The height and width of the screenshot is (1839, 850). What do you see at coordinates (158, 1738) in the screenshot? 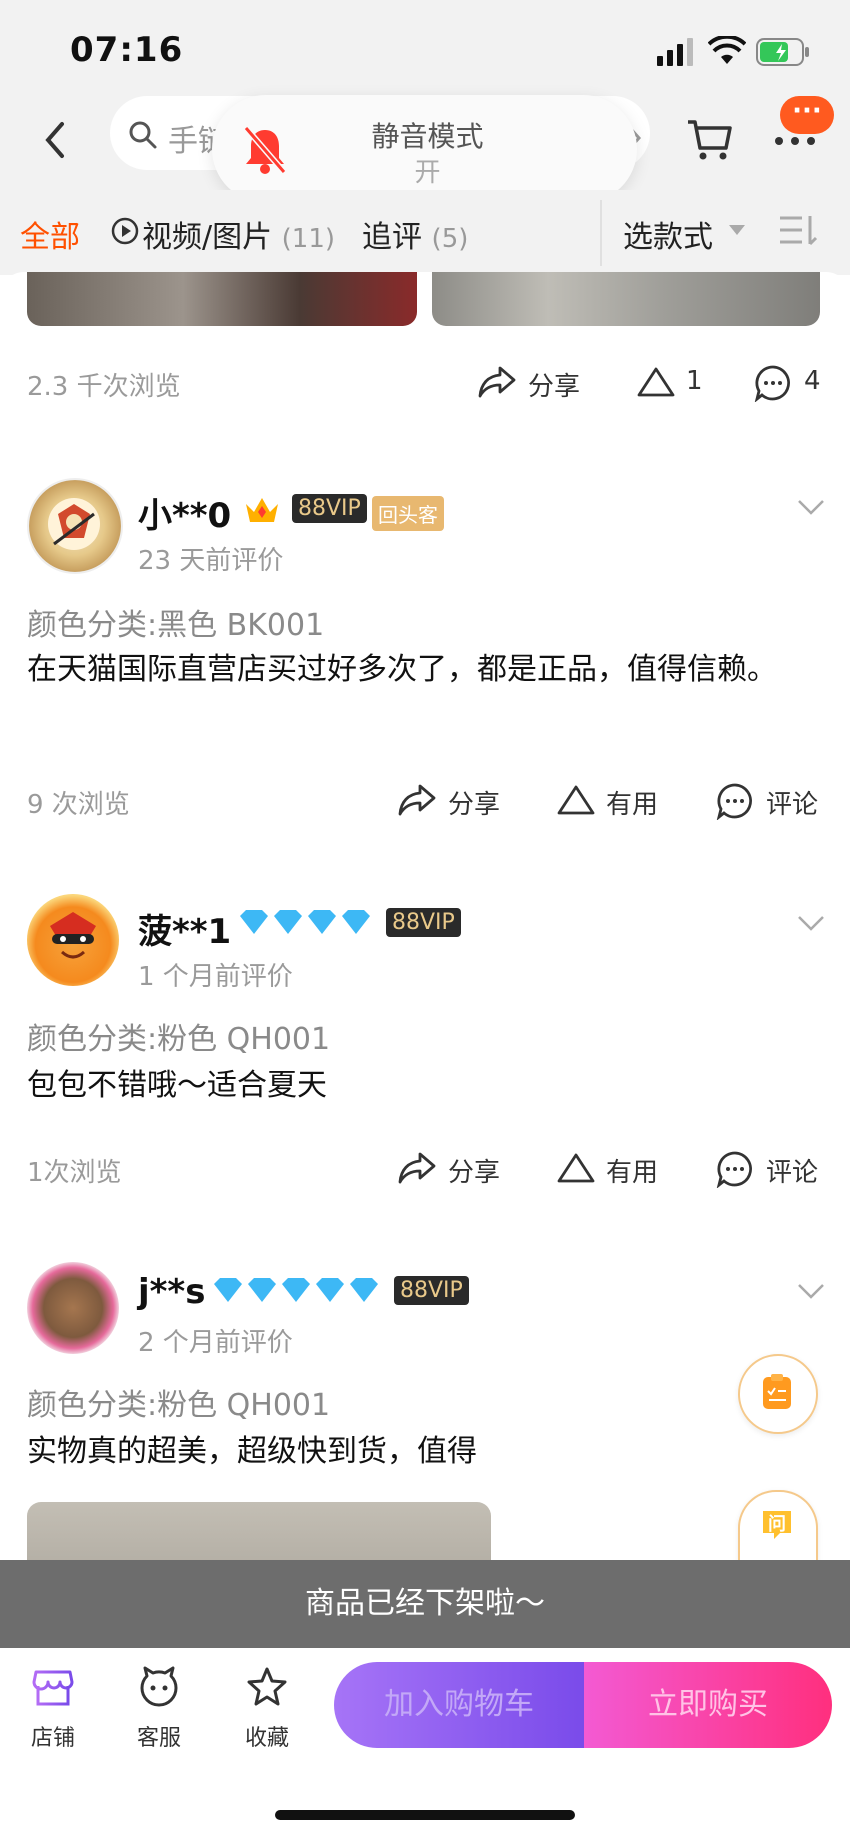
I see `service-label: 客服` at bounding box center [158, 1738].